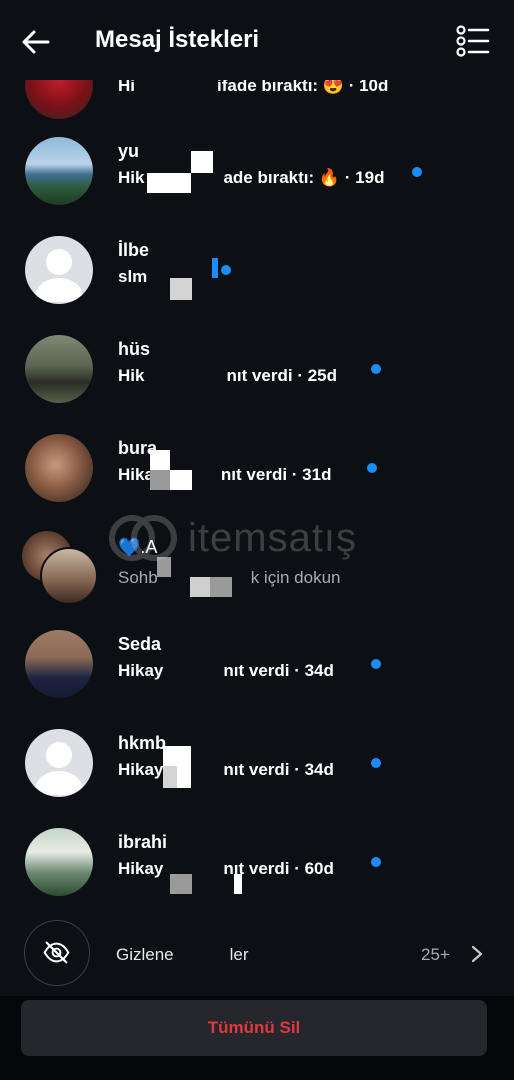 This screenshot has width=514, height=1080. I want to click on hidden-requests-label: Gizlene ler, so click(182, 954).